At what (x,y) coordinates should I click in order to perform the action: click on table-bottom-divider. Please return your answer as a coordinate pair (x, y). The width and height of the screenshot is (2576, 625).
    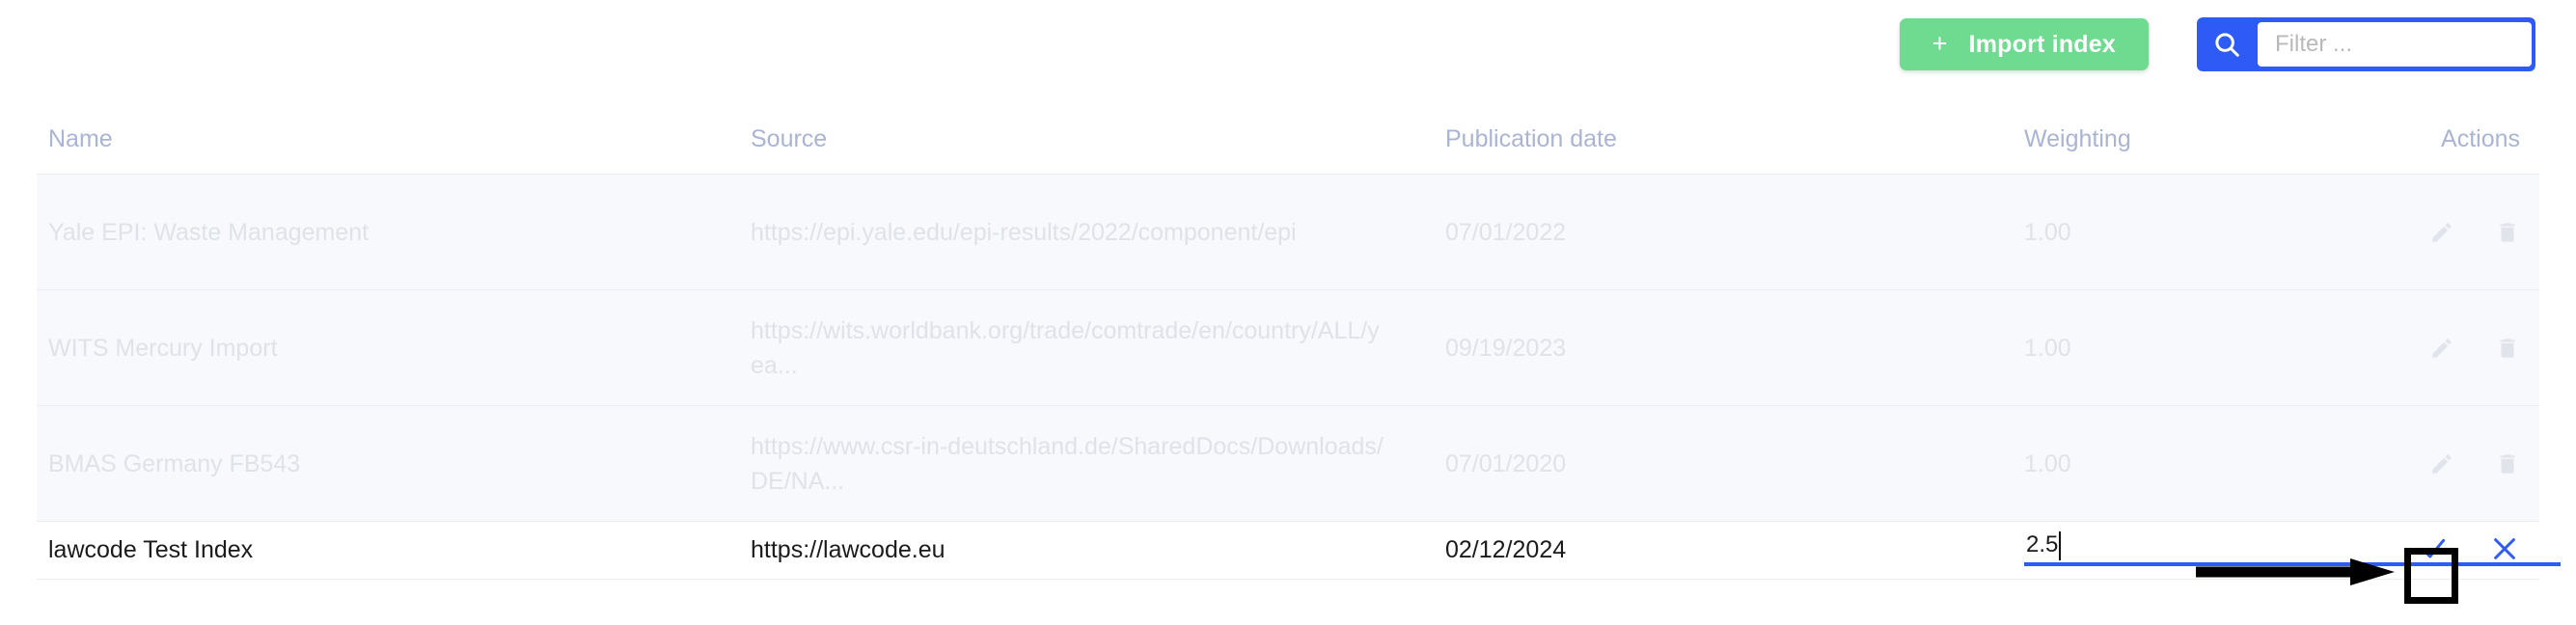
    Looking at the image, I should click on (1288, 579).